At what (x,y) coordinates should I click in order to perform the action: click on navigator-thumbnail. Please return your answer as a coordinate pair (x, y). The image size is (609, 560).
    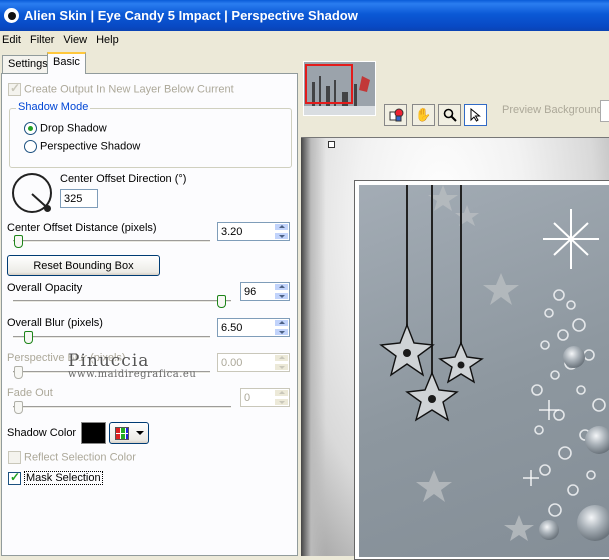
    Looking at the image, I should click on (339, 88).